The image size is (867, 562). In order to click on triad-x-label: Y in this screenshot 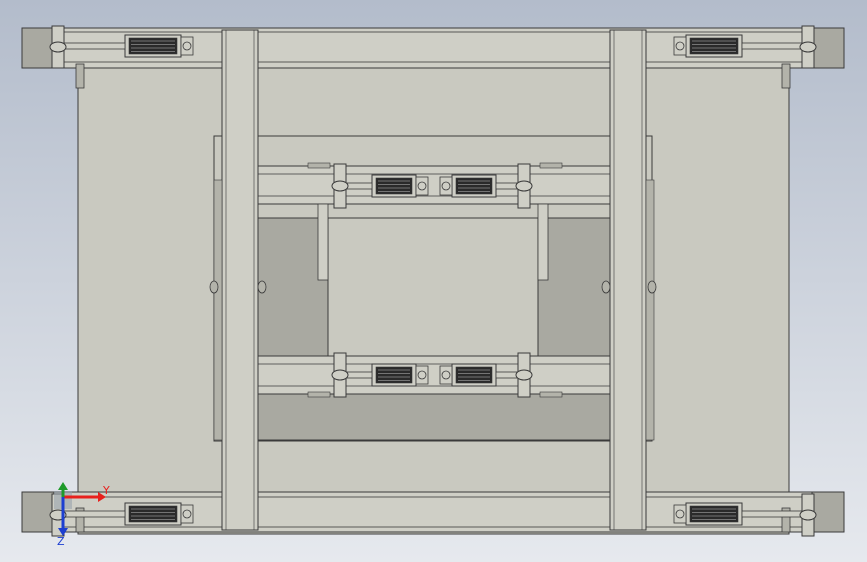, I will do `click(106, 490)`.